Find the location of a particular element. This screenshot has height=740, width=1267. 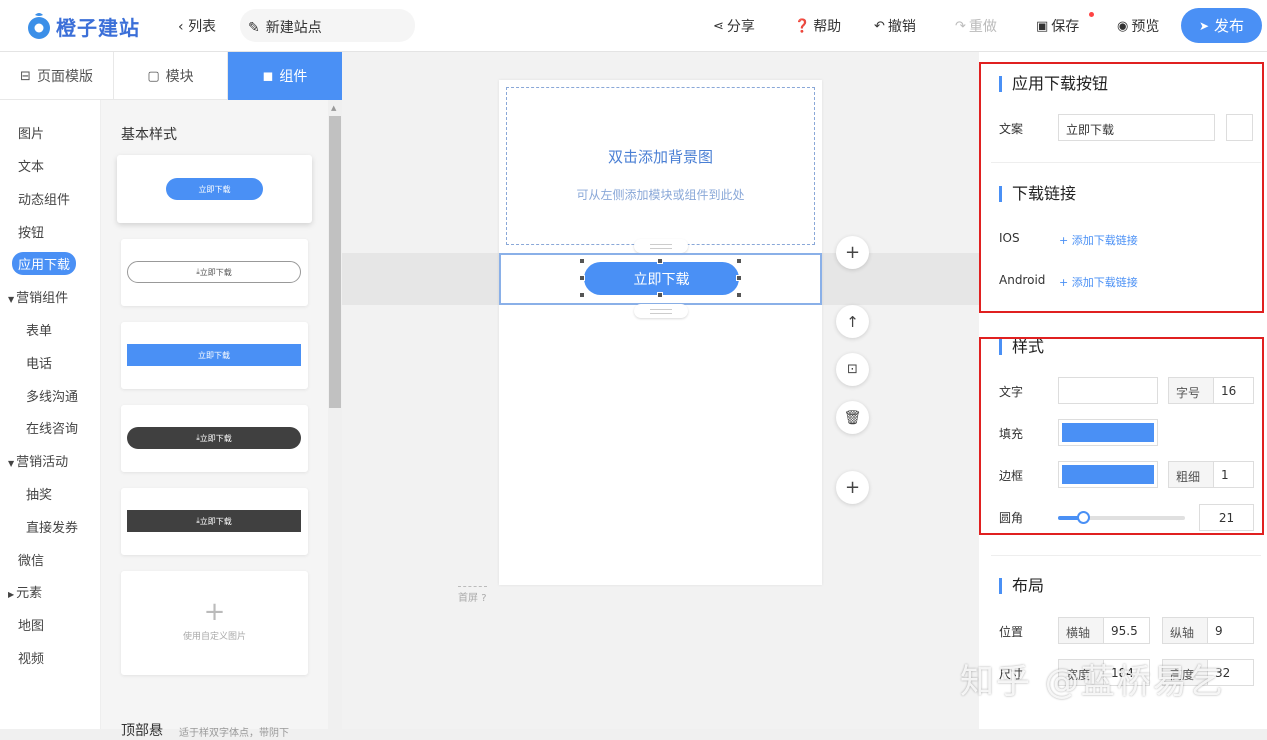

undo-button: ↶ 撤销 is located at coordinates (895, 26).